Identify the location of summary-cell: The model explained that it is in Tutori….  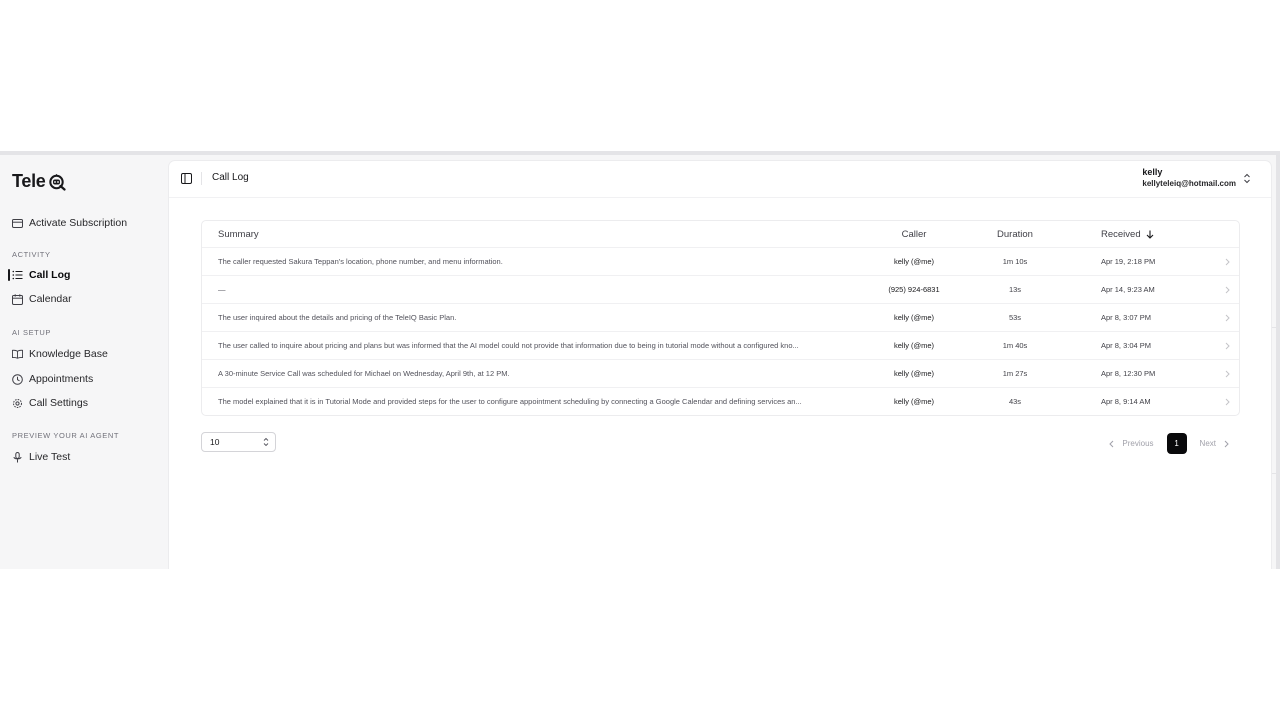
(510, 401).